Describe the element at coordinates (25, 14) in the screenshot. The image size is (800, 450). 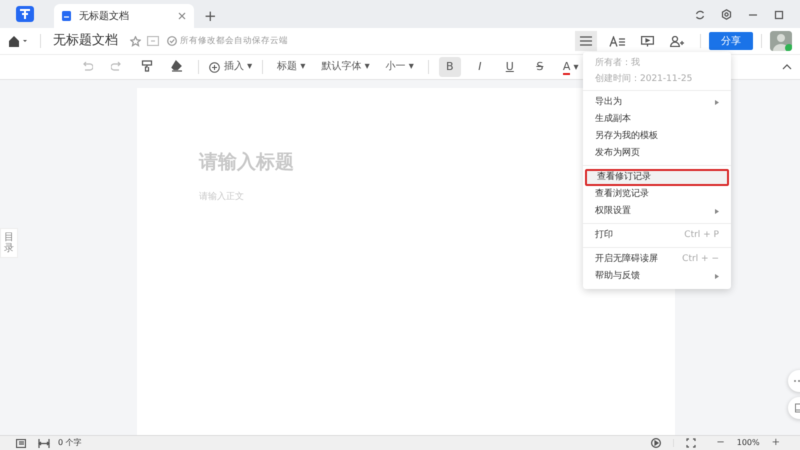
I see `app-logo-icon` at that location.